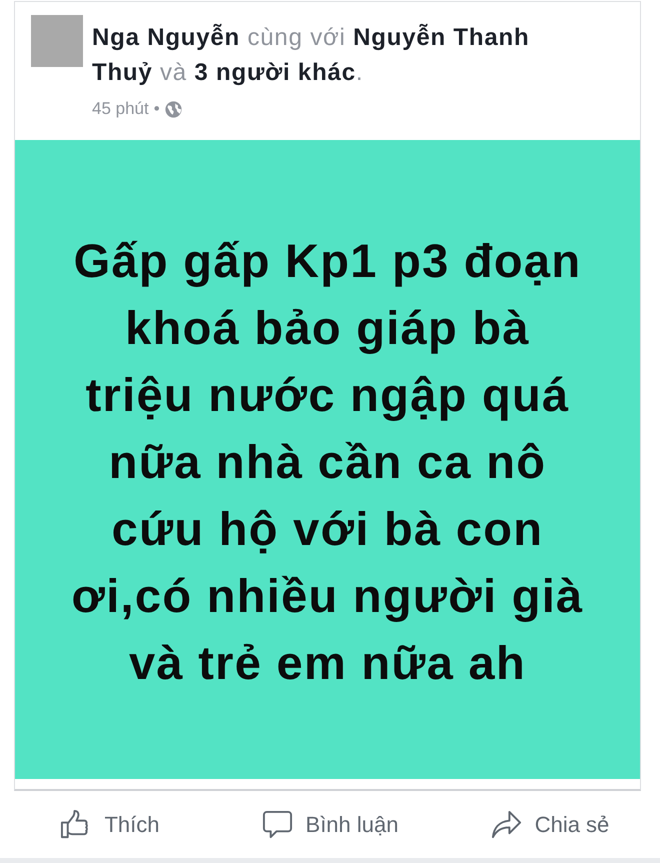  I want to click on like-button: Thích, so click(110, 824).